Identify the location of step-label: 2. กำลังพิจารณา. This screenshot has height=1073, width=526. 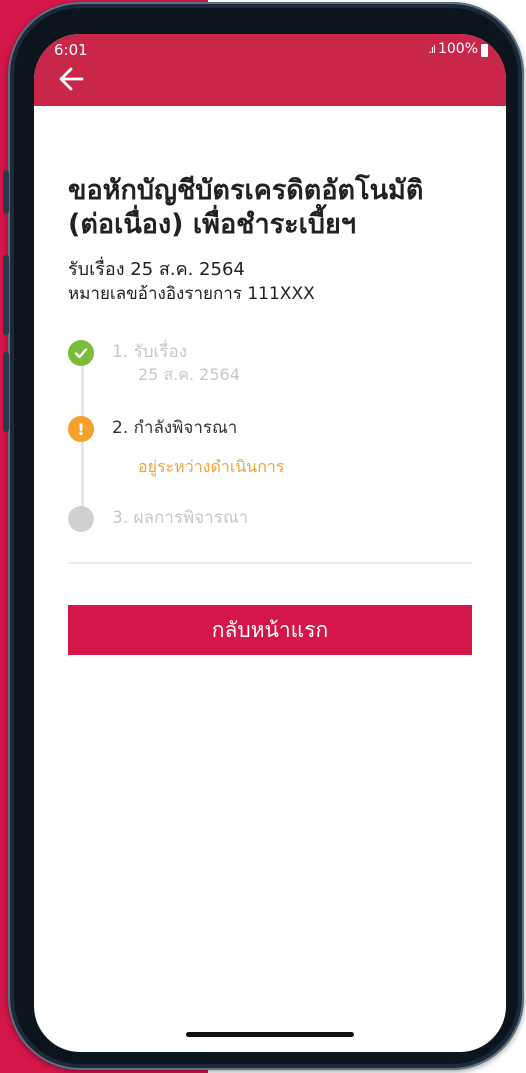
(175, 428).